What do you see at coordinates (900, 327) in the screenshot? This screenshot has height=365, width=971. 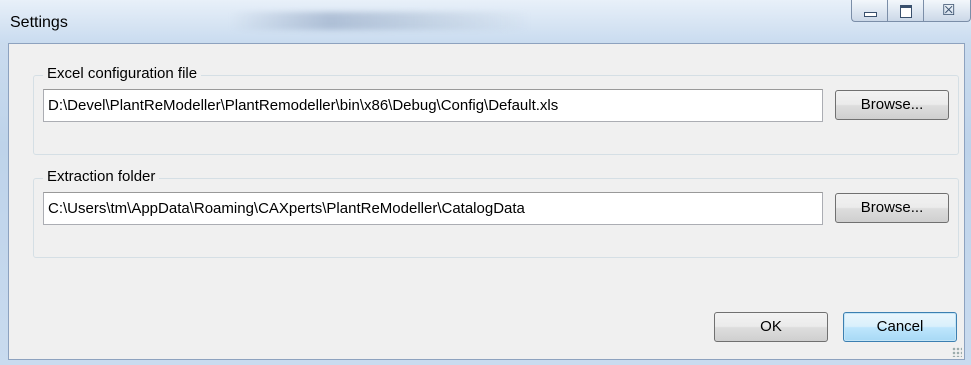 I see `cancel-button: Cancel` at bounding box center [900, 327].